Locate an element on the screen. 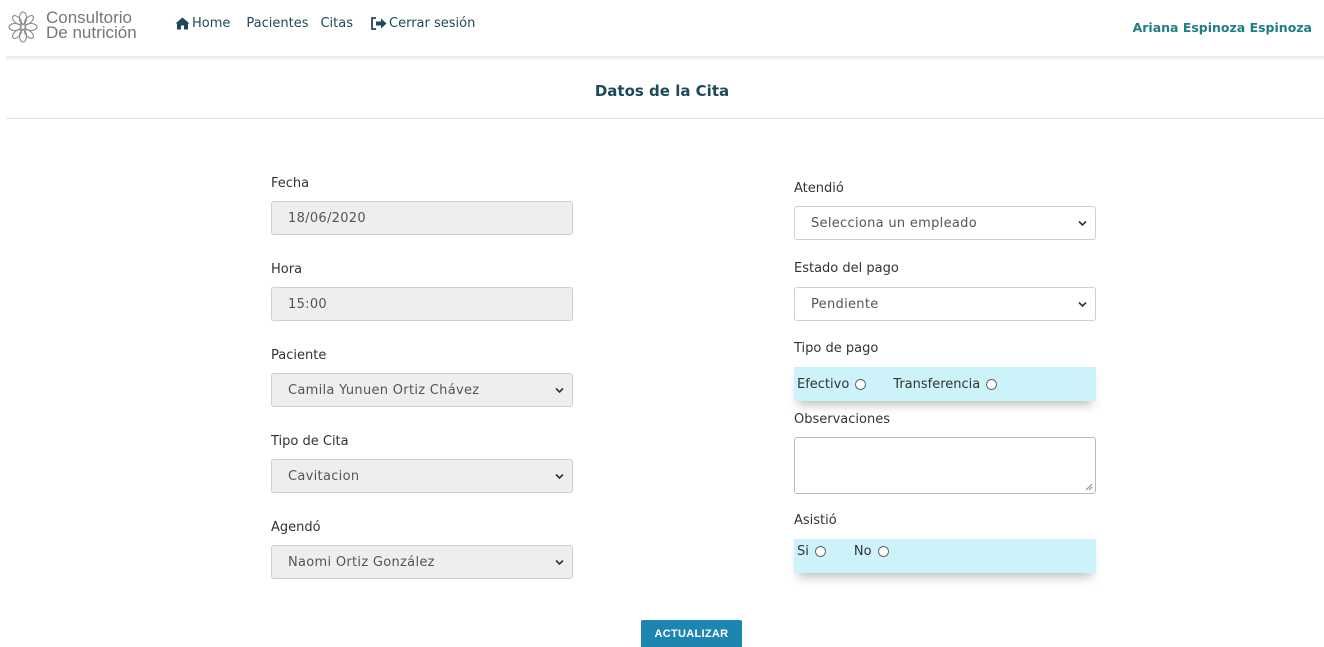 The height and width of the screenshot is (647, 1324). asistio-radio-group: Si No is located at coordinates (945, 556).